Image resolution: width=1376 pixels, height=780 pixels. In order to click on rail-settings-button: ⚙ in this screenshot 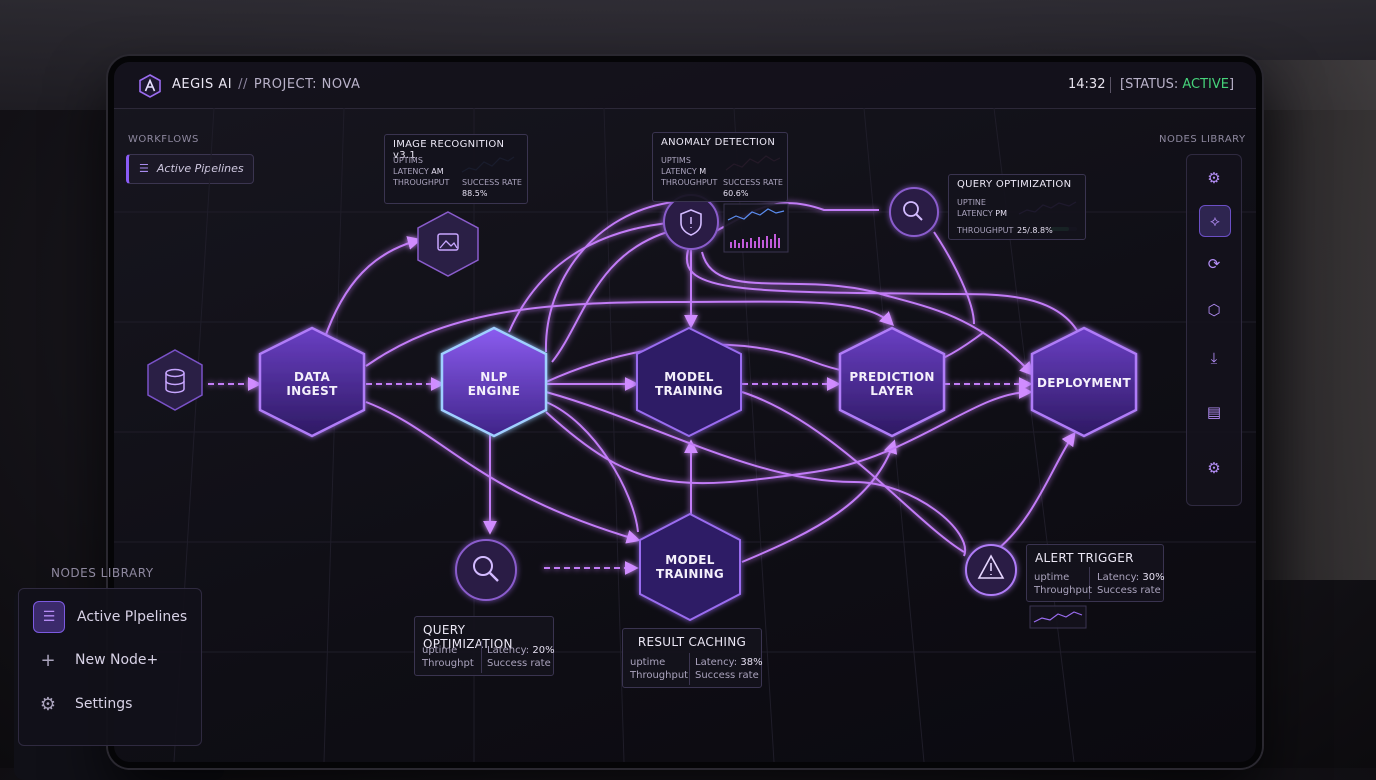, I will do `click(1214, 468)`.